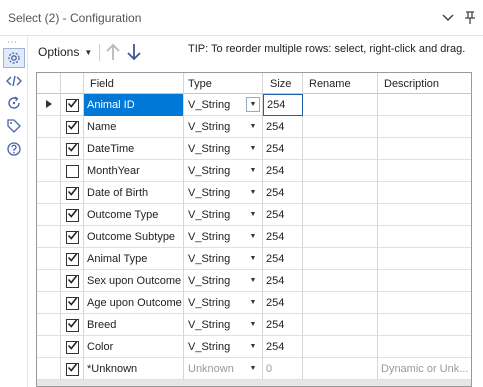 The width and height of the screenshot is (483, 387). Describe the element at coordinates (254, 237) in the screenshot. I see `table-row: Outcome Subtype V_String ▼ 254` at that location.